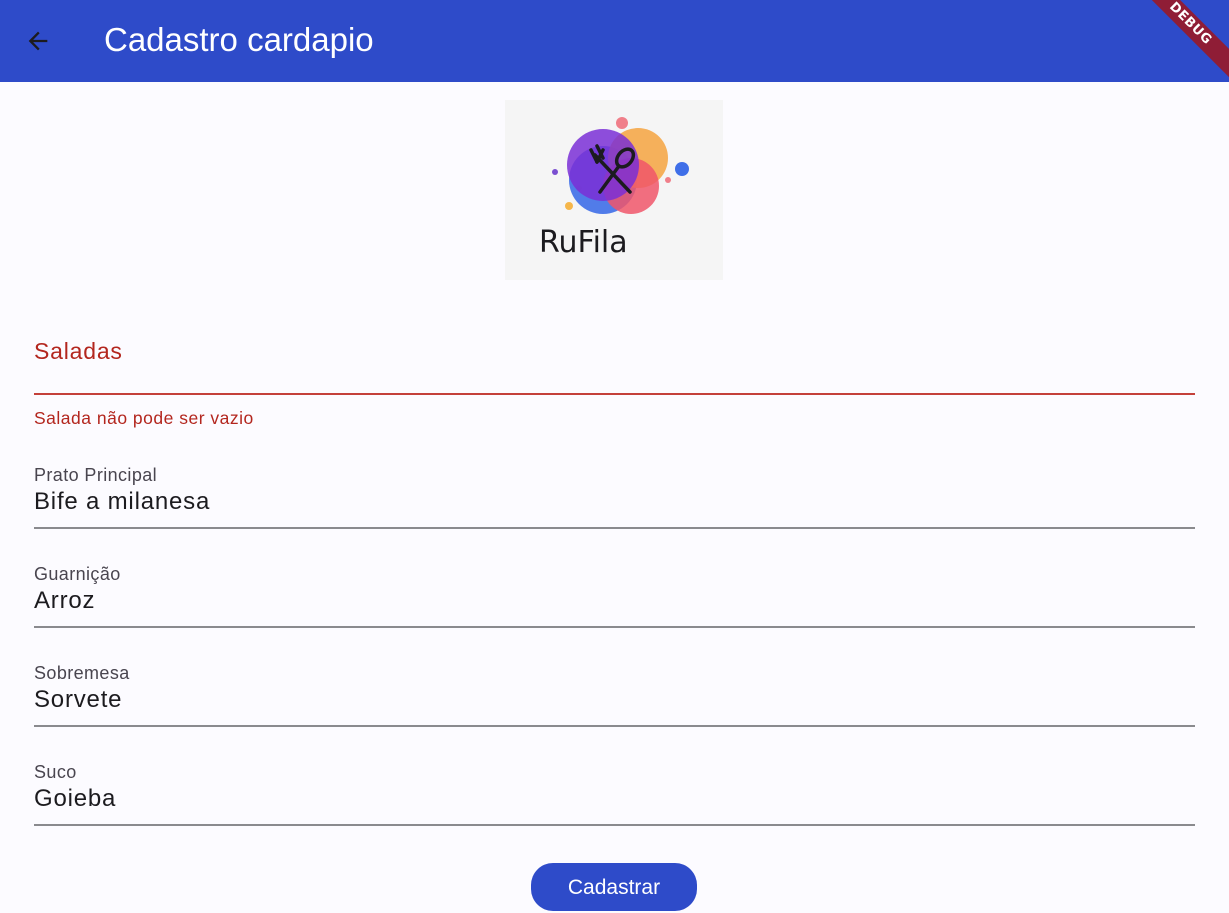 Image resolution: width=1229 pixels, height=913 pixels. What do you see at coordinates (144, 418) in the screenshot?
I see `salad-error-message: Salada não pode ser vazio` at bounding box center [144, 418].